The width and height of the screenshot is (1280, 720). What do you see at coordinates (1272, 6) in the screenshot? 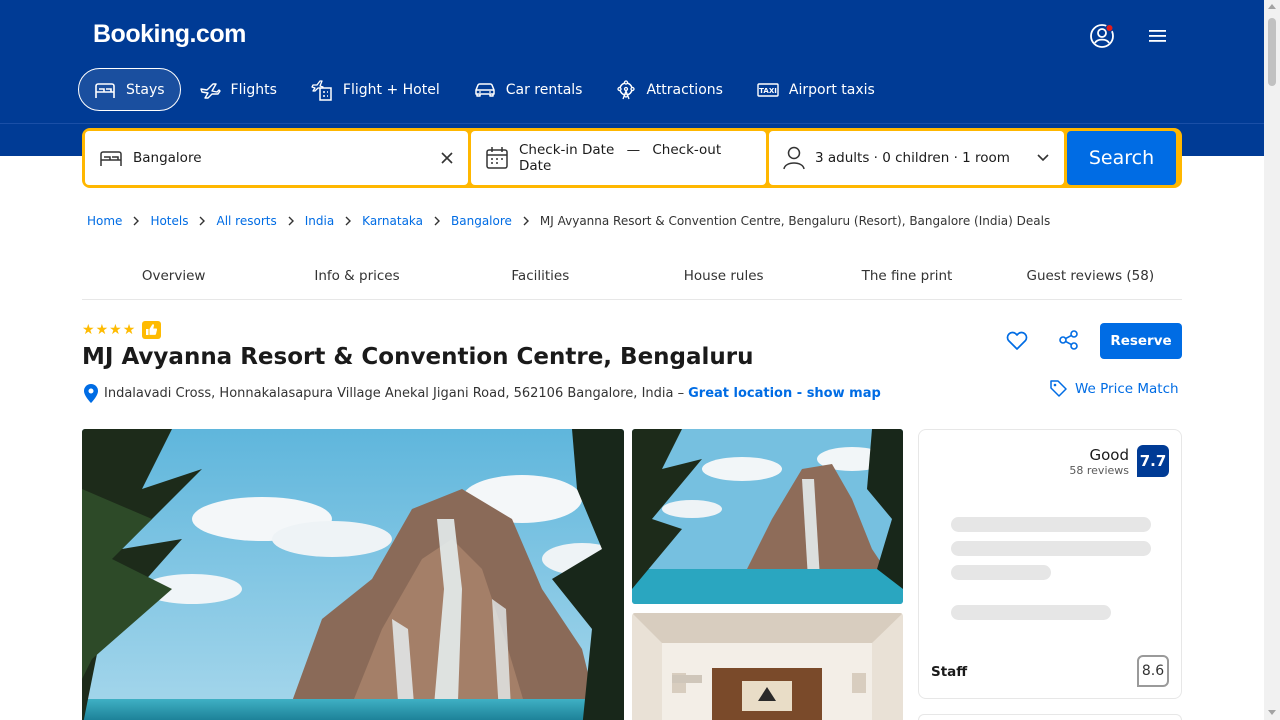
I see `scroll-up-icon` at bounding box center [1272, 6].